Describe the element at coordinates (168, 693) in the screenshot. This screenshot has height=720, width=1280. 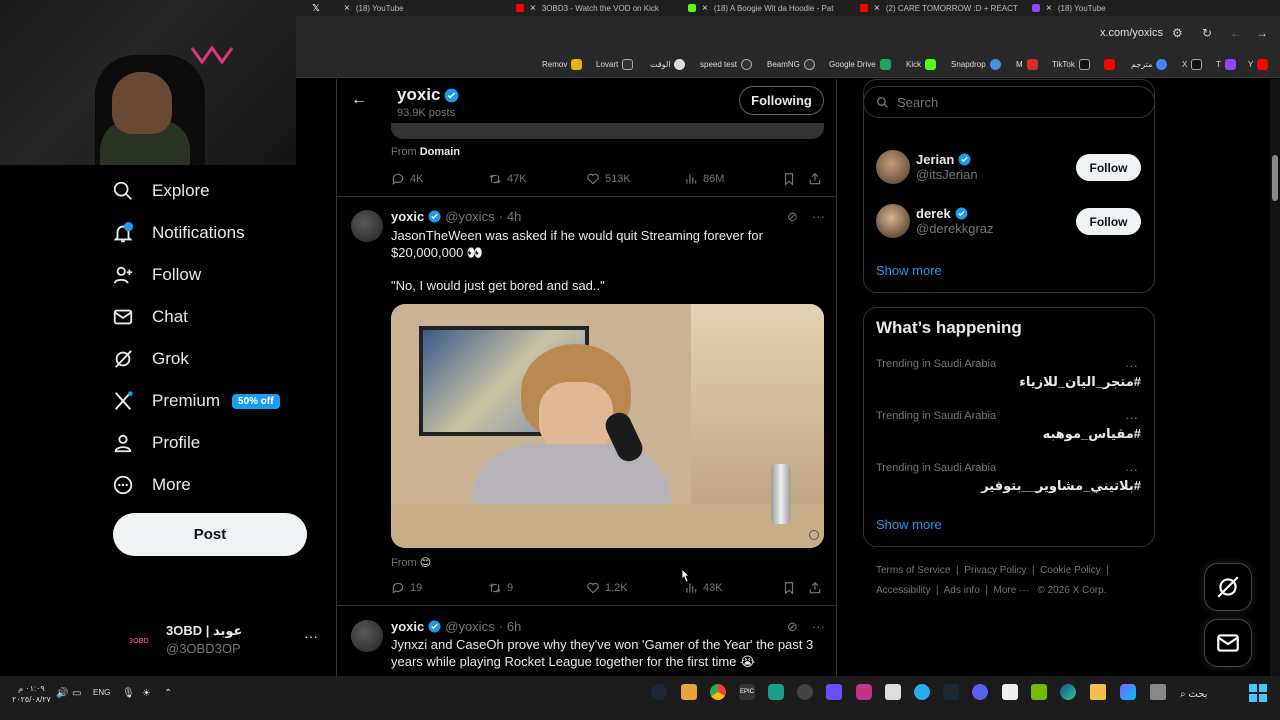
I see `tray-expand-icon: ⌃` at that location.